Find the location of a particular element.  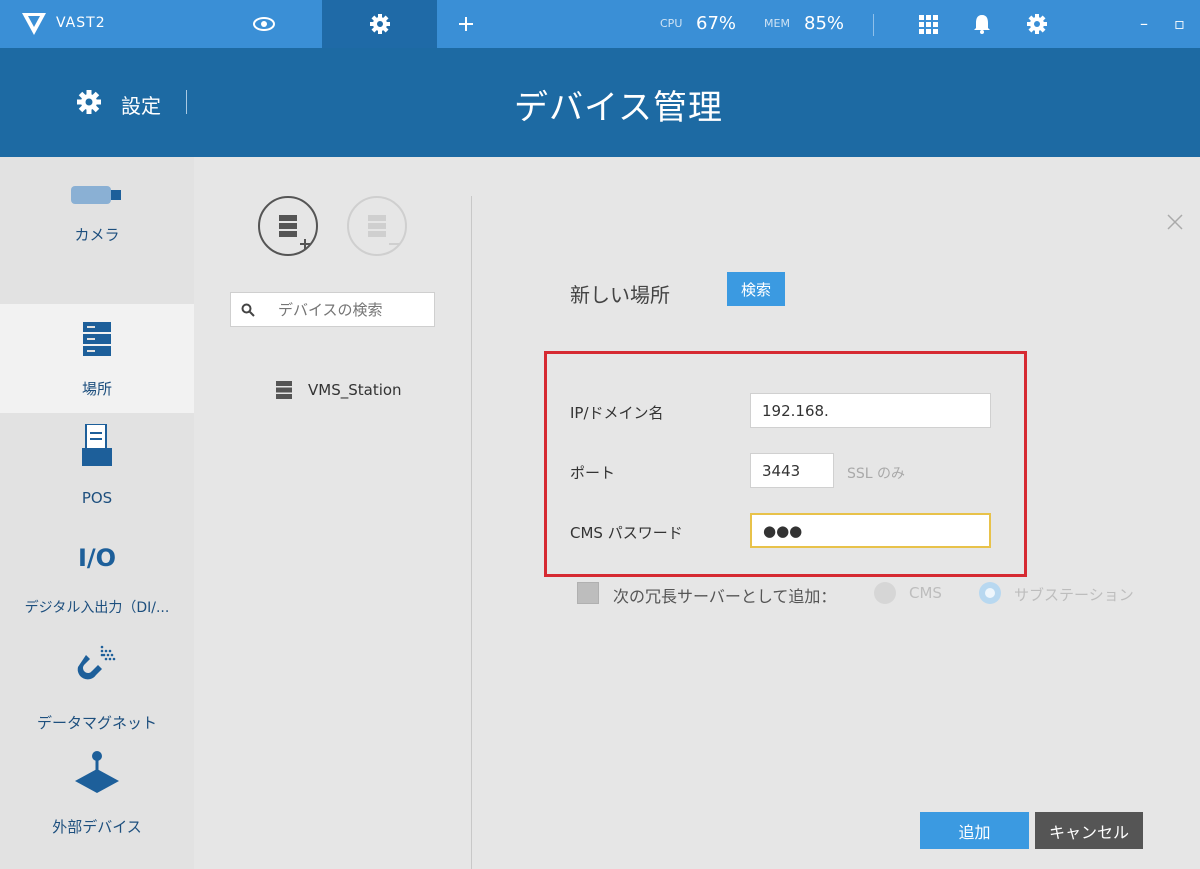

page-header: 設定 デバイス管理 is located at coordinates (600, 102).